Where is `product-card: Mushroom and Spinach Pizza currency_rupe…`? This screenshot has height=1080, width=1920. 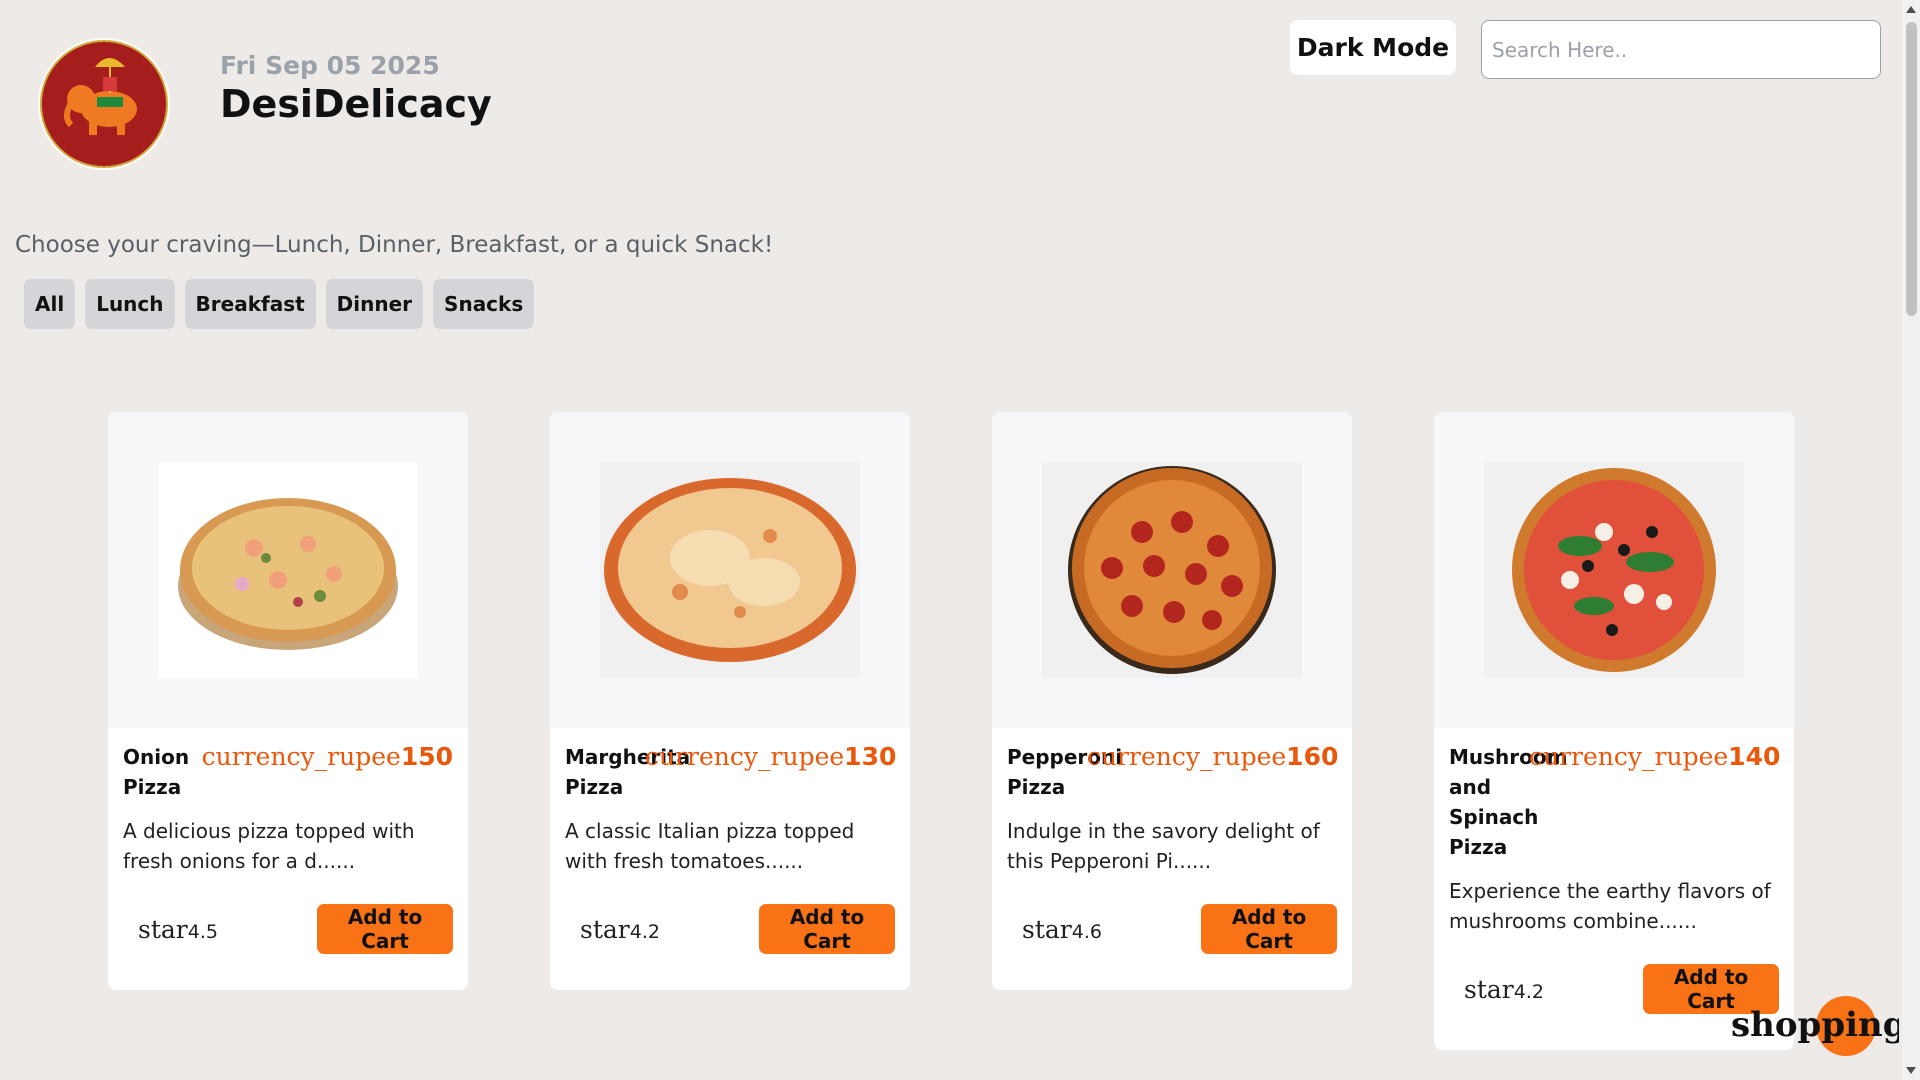
product-card: Mushroom and Spinach Pizza currency_rupe… is located at coordinates (1614, 731).